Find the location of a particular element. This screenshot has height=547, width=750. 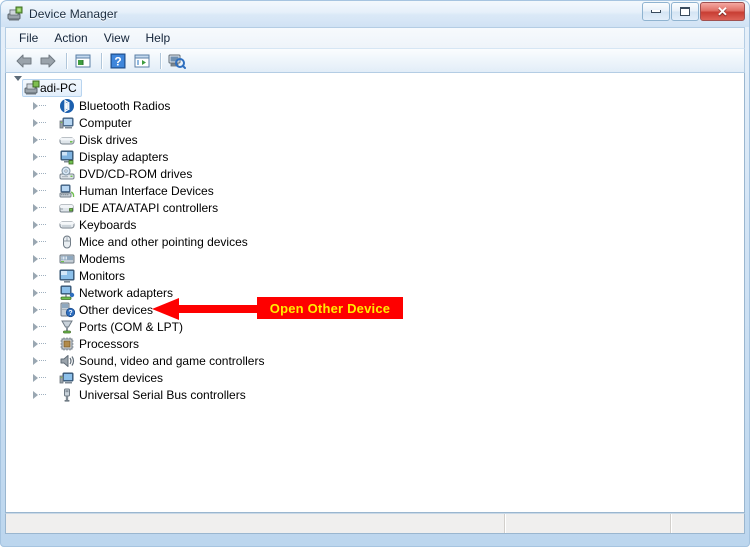

tree-item-label: Computer is located at coordinates (105, 122).